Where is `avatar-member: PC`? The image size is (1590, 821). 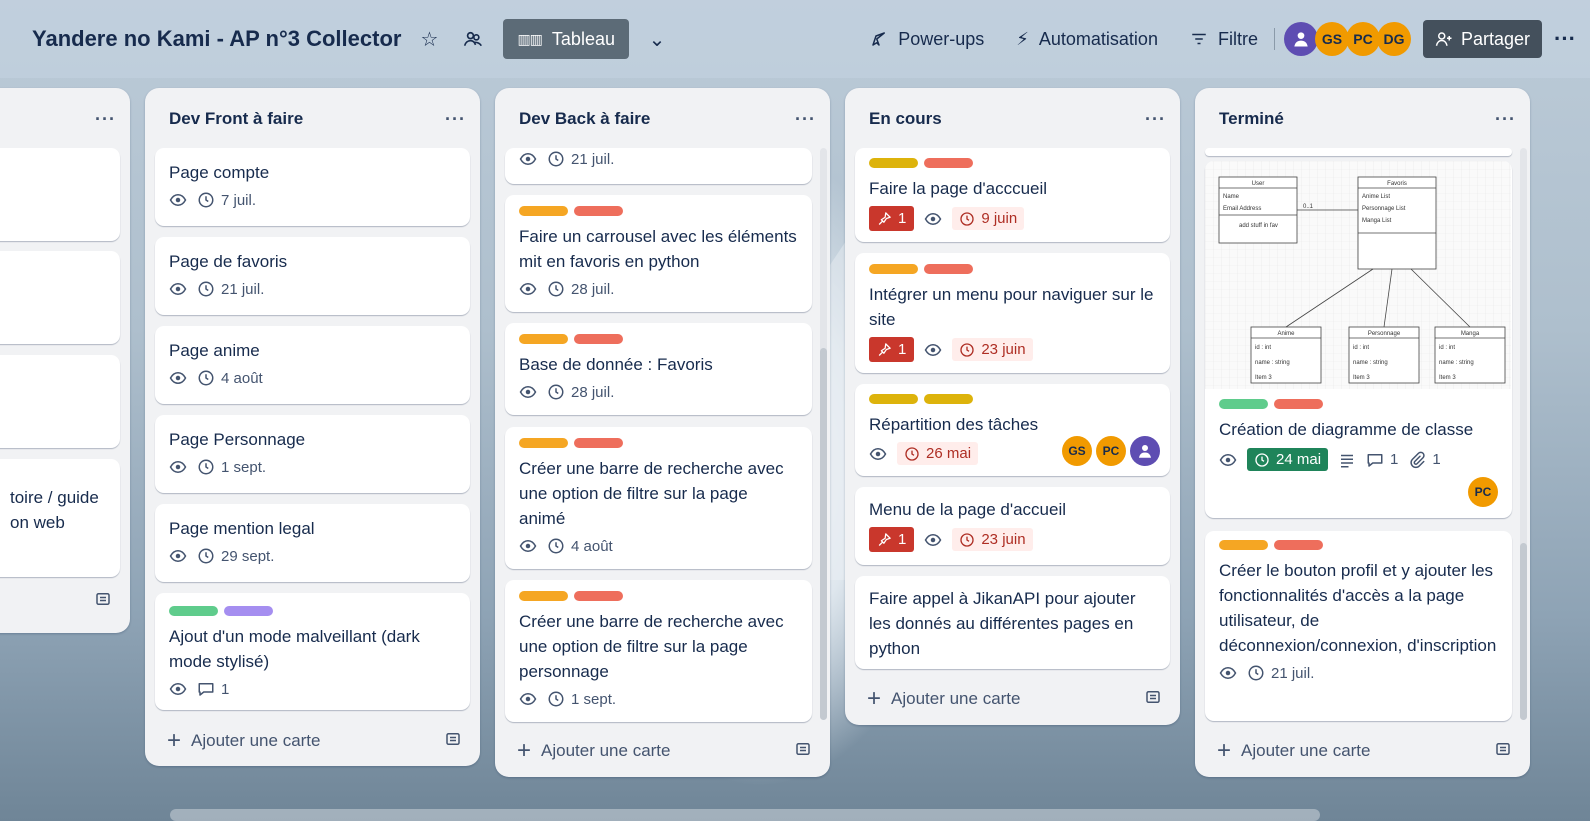
avatar-member: PC is located at coordinates (1362, 39).